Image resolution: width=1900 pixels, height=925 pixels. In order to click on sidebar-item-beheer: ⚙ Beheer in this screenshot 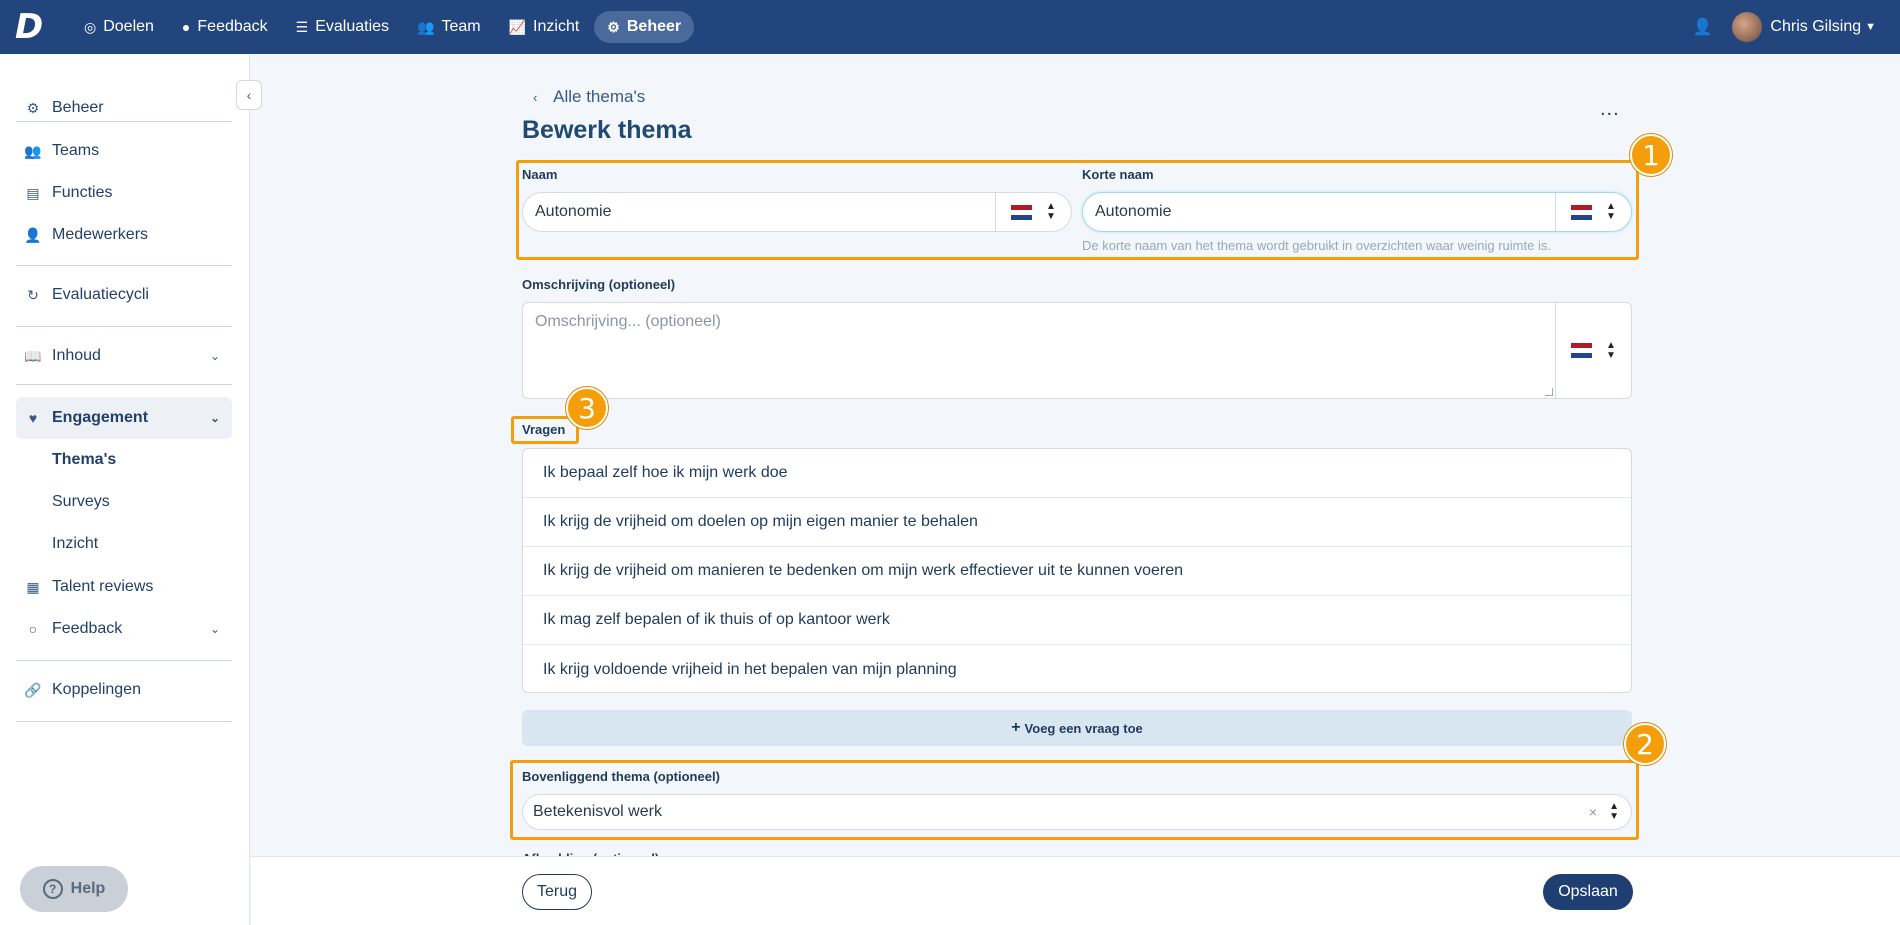, I will do `click(124, 108)`.